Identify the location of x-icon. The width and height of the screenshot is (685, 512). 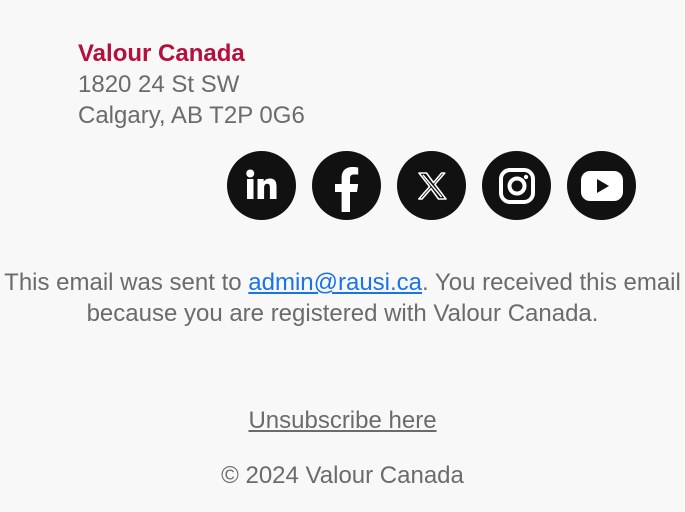
(431, 185).